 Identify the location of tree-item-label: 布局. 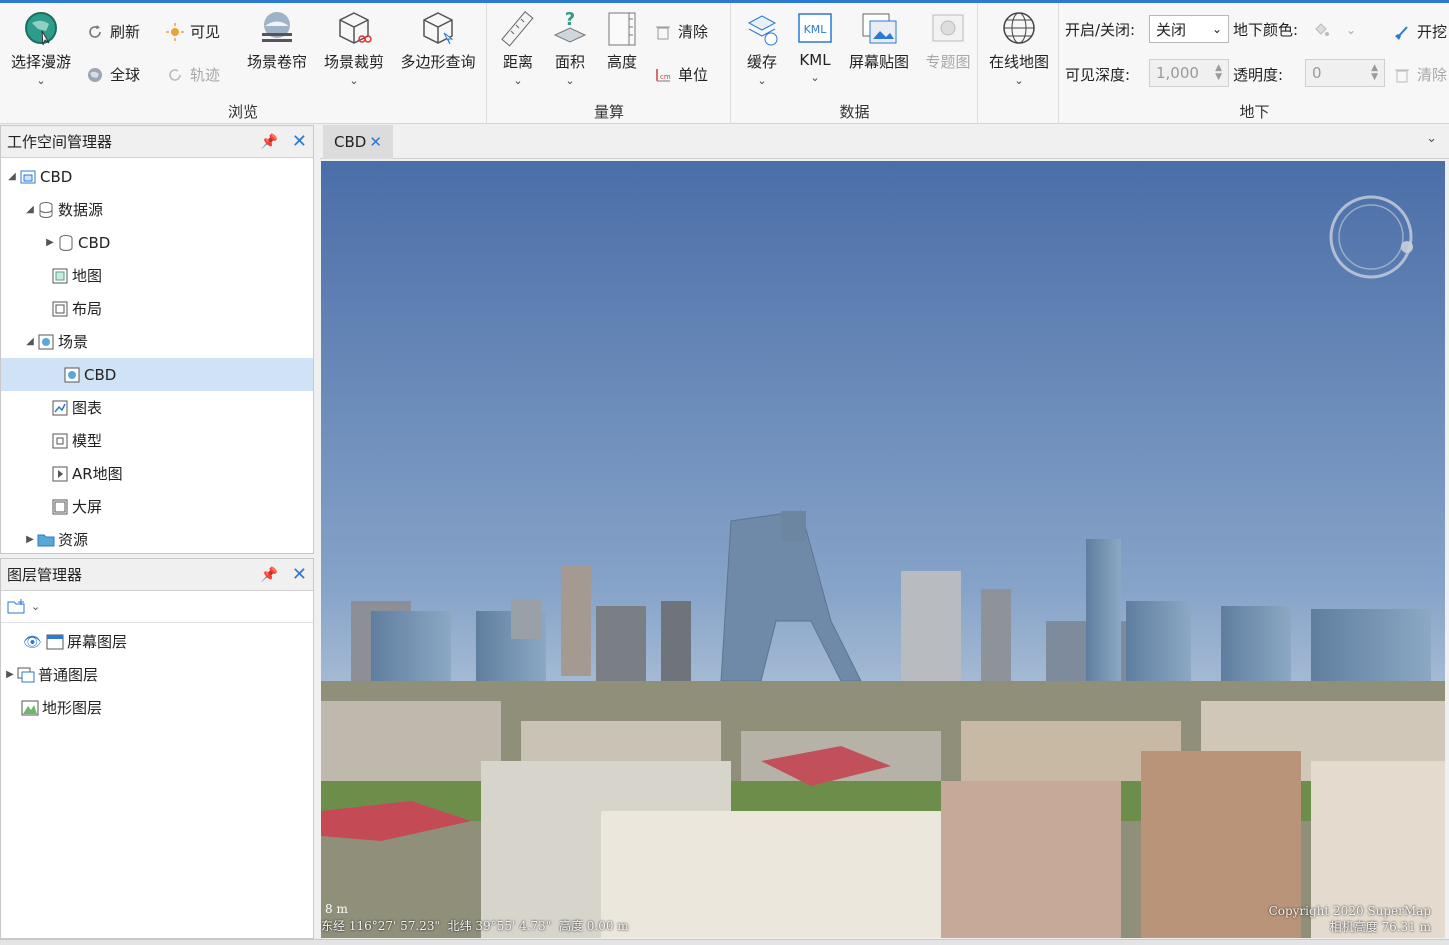
(87, 309).